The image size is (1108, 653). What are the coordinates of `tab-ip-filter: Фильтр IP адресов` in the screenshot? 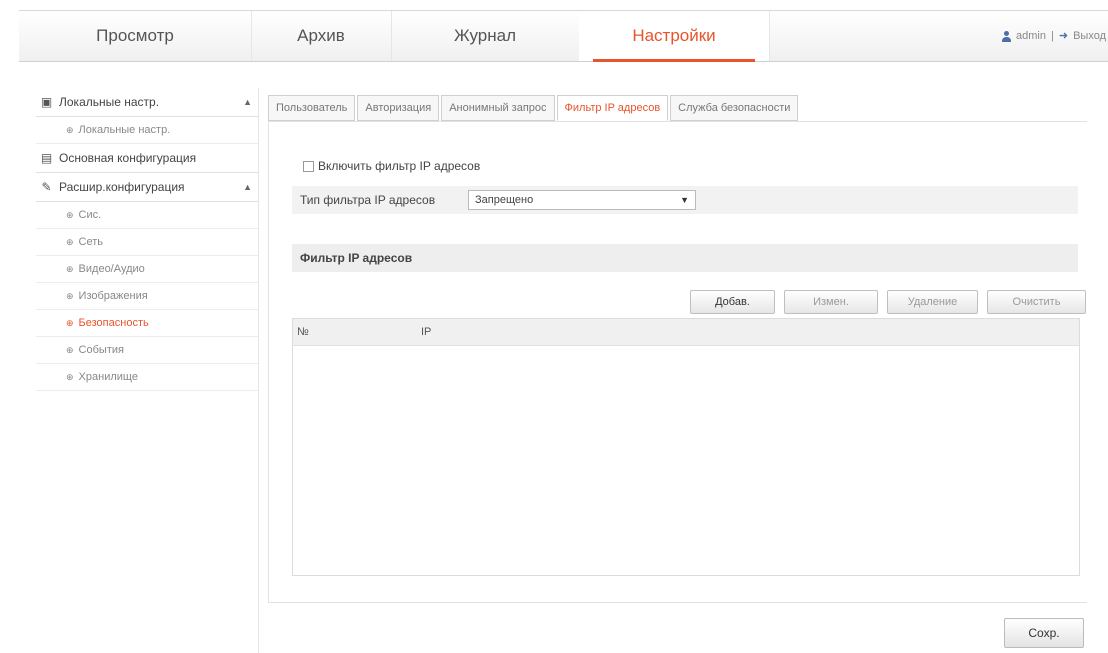 It's located at (612, 108).